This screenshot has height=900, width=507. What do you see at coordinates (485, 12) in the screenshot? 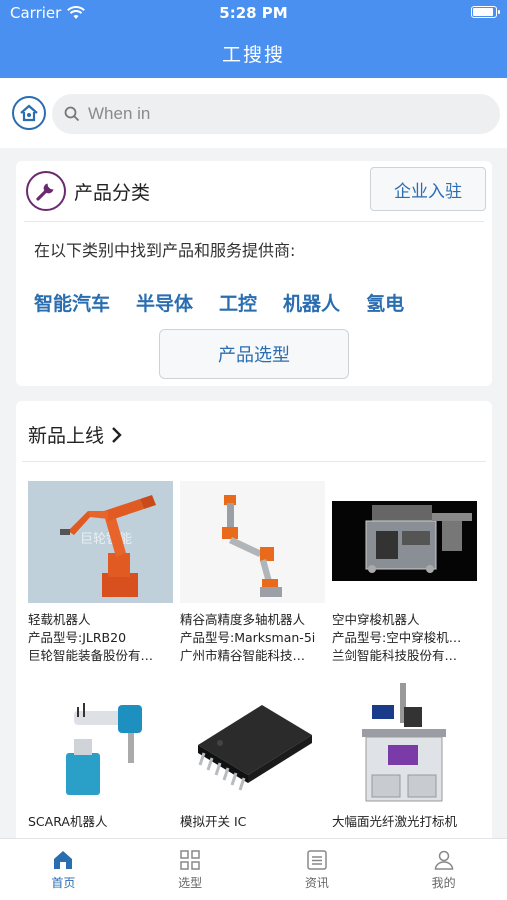
I see `battery-icon` at bounding box center [485, 12].